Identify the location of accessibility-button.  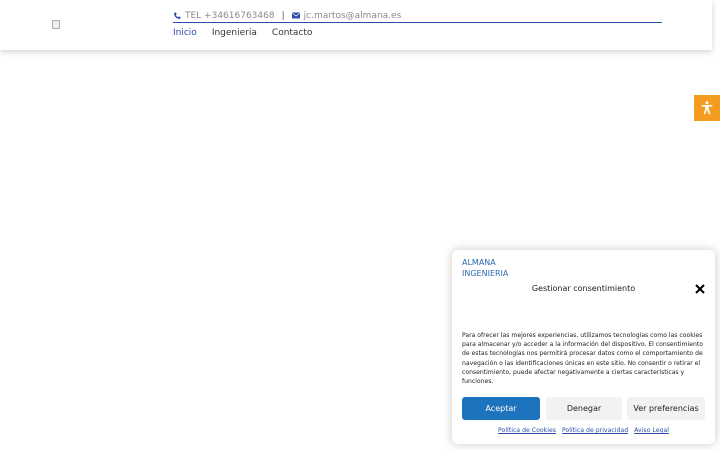
(707, 108).